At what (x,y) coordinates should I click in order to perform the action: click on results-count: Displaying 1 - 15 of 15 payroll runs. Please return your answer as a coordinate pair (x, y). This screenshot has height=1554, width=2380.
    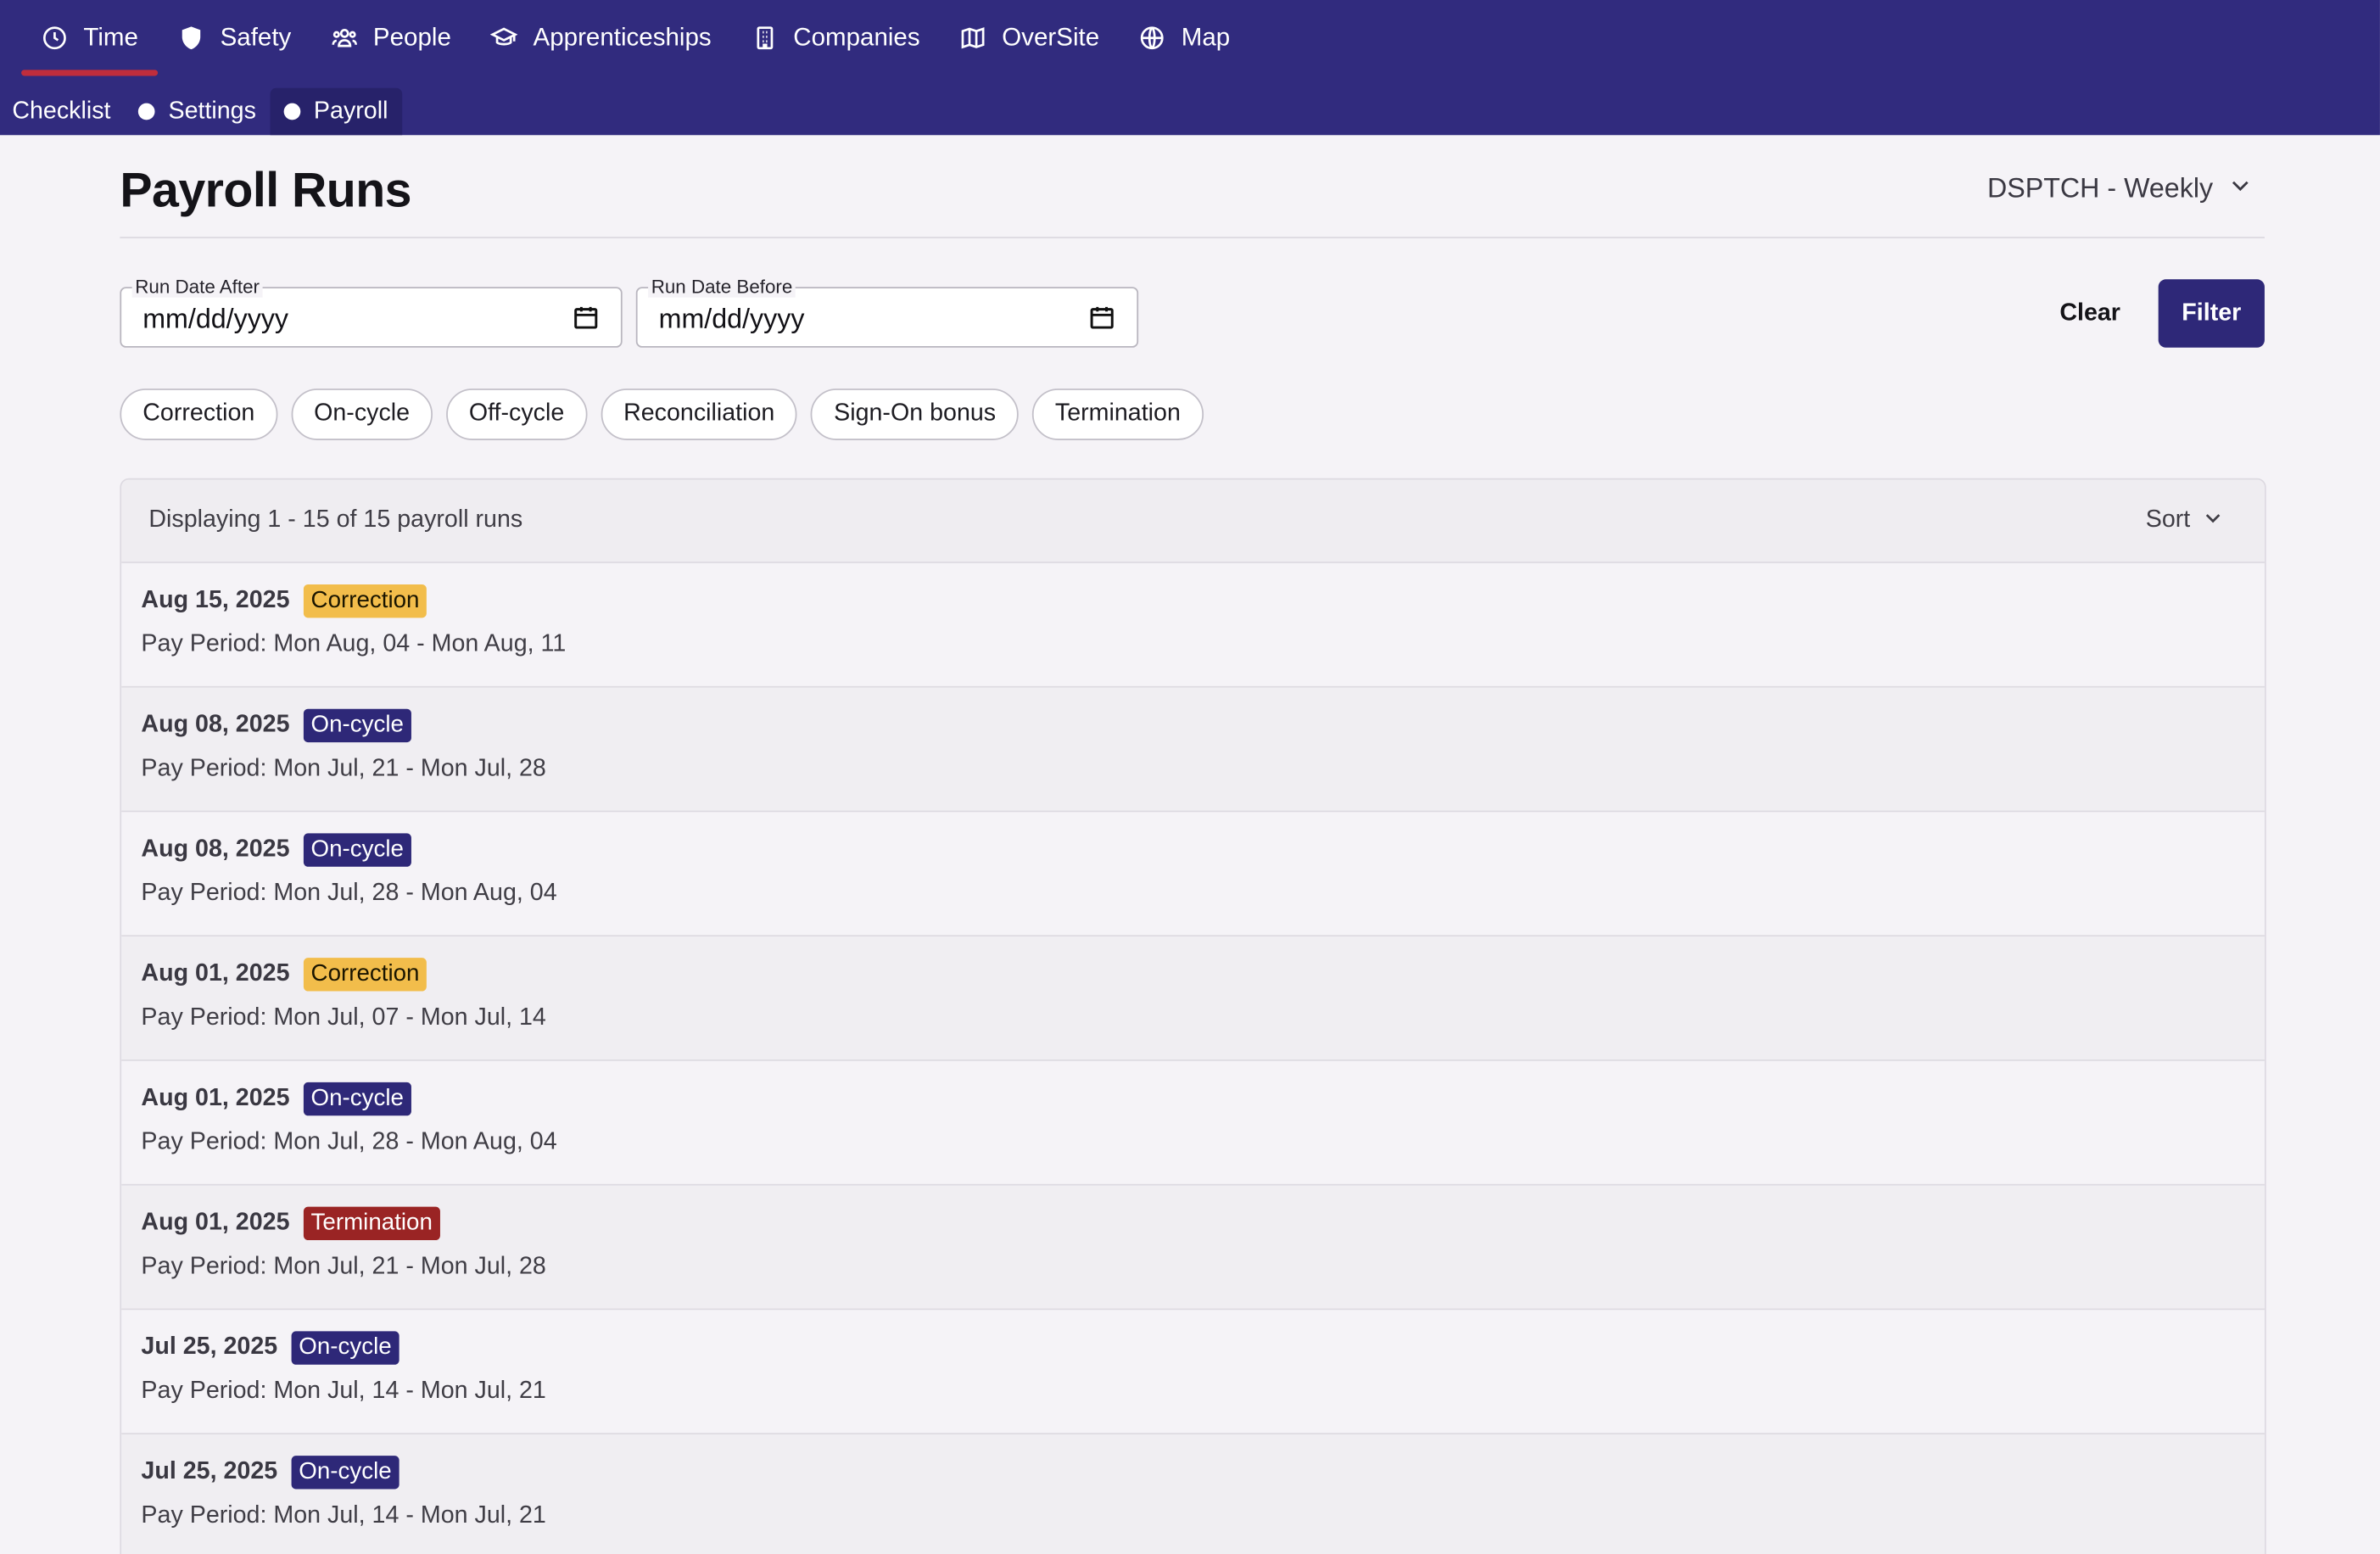
    Looking at the image, I should click on (335, 520).